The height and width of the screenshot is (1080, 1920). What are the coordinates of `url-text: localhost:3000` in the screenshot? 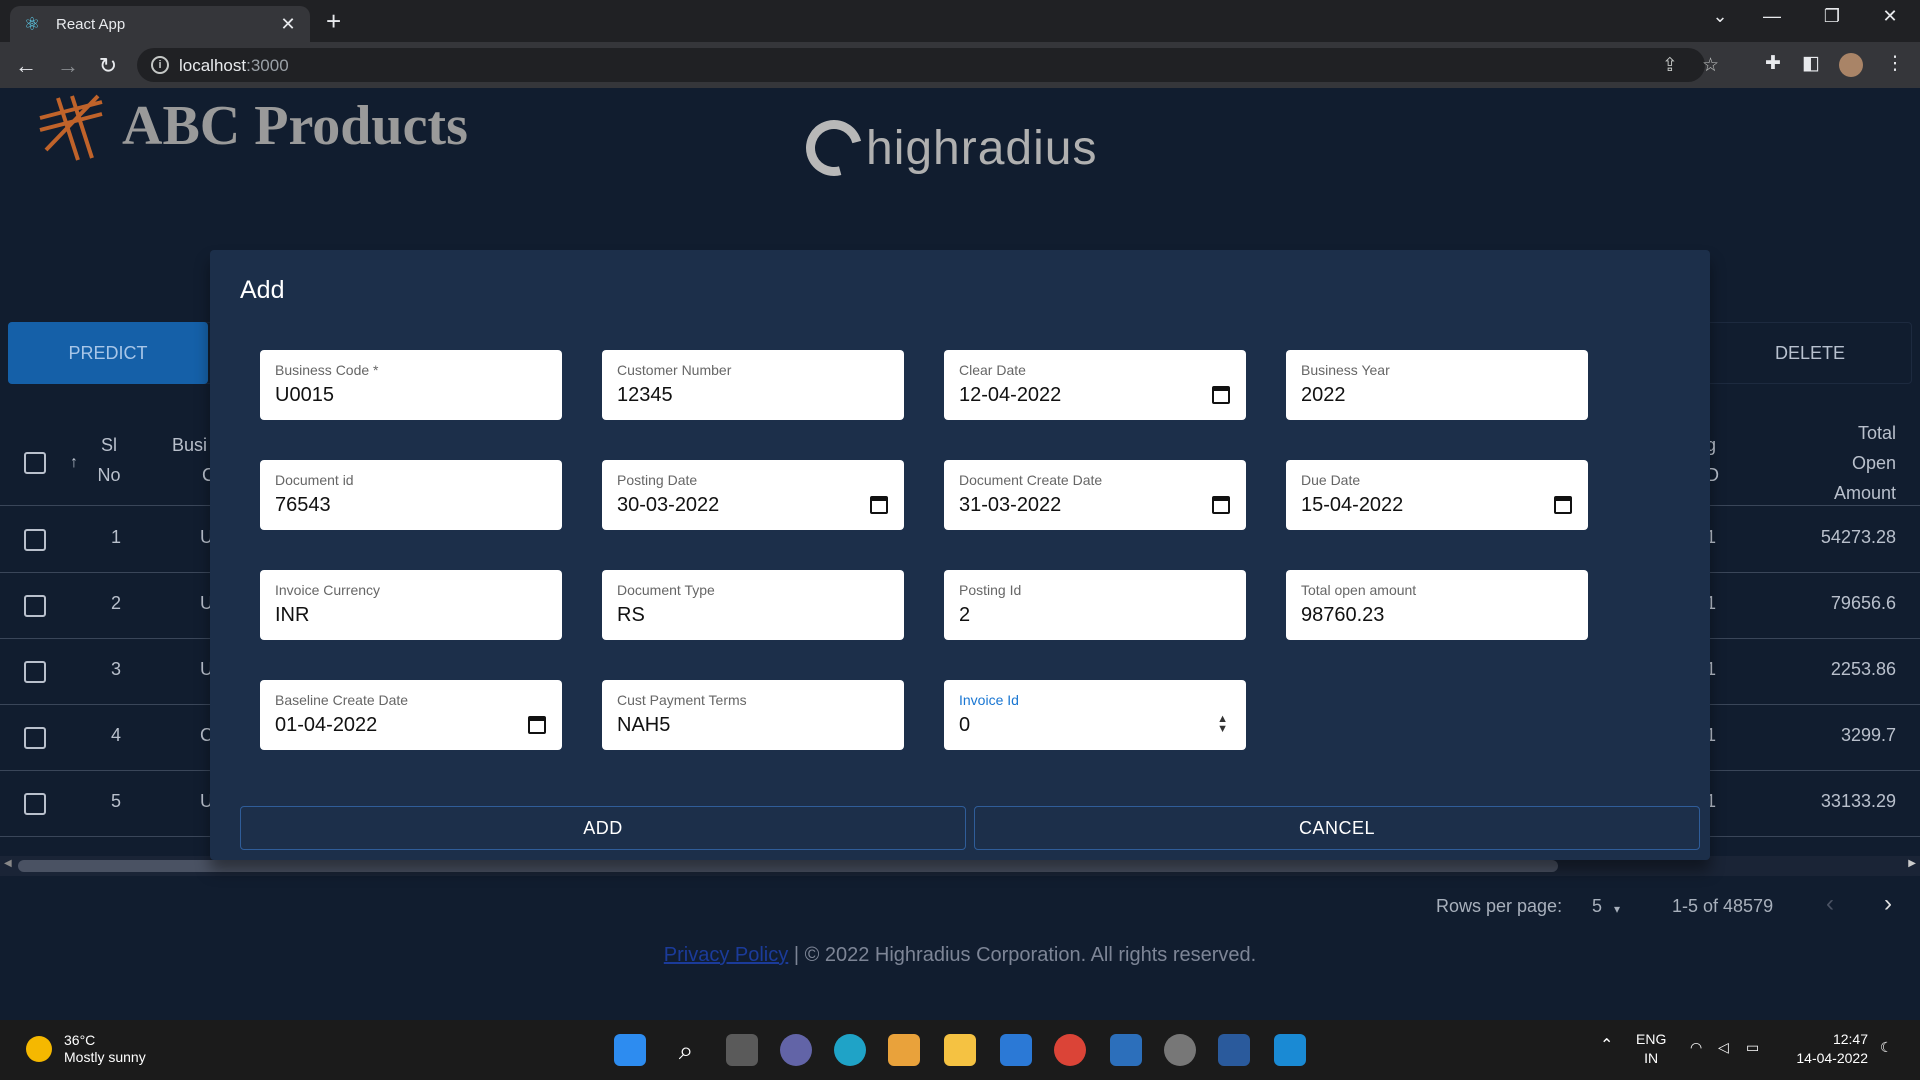 It's located at (234, 66).